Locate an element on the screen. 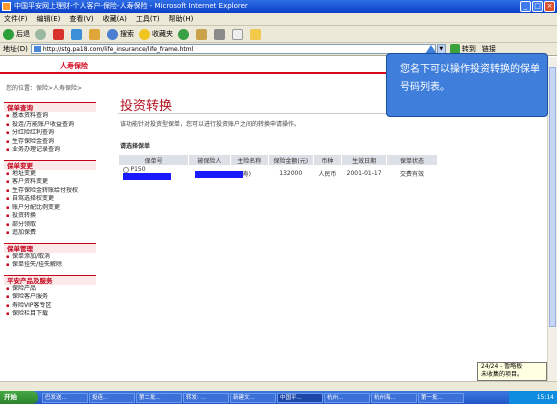  redacted-insured-name is located at coordinates (218, 174).